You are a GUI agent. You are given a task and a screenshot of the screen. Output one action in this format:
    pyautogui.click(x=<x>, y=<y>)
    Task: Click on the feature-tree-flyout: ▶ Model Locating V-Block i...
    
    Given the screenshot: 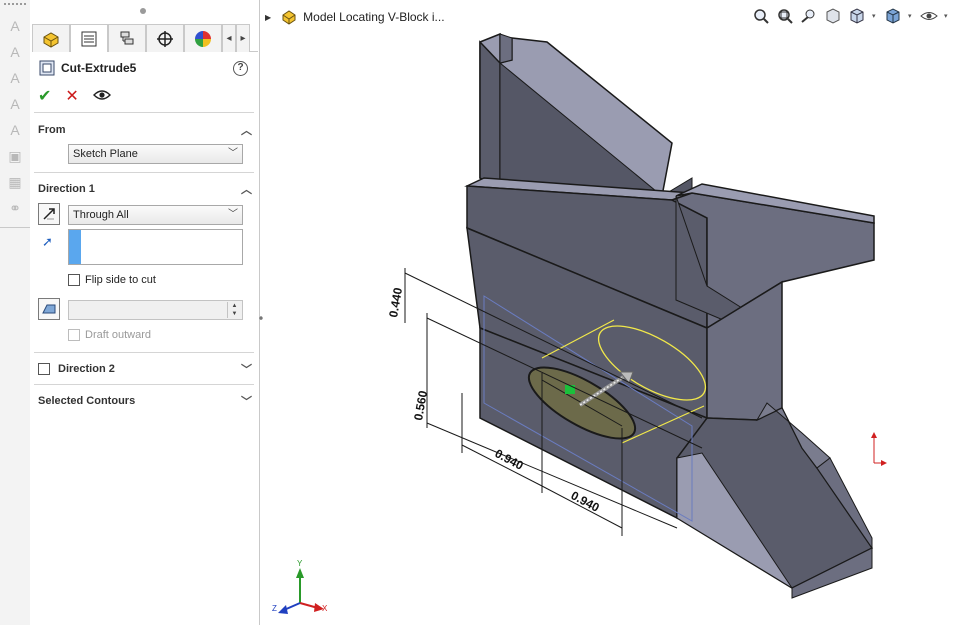 What is the action you would take?
    pyautogui.click(x=355, y=17)
    